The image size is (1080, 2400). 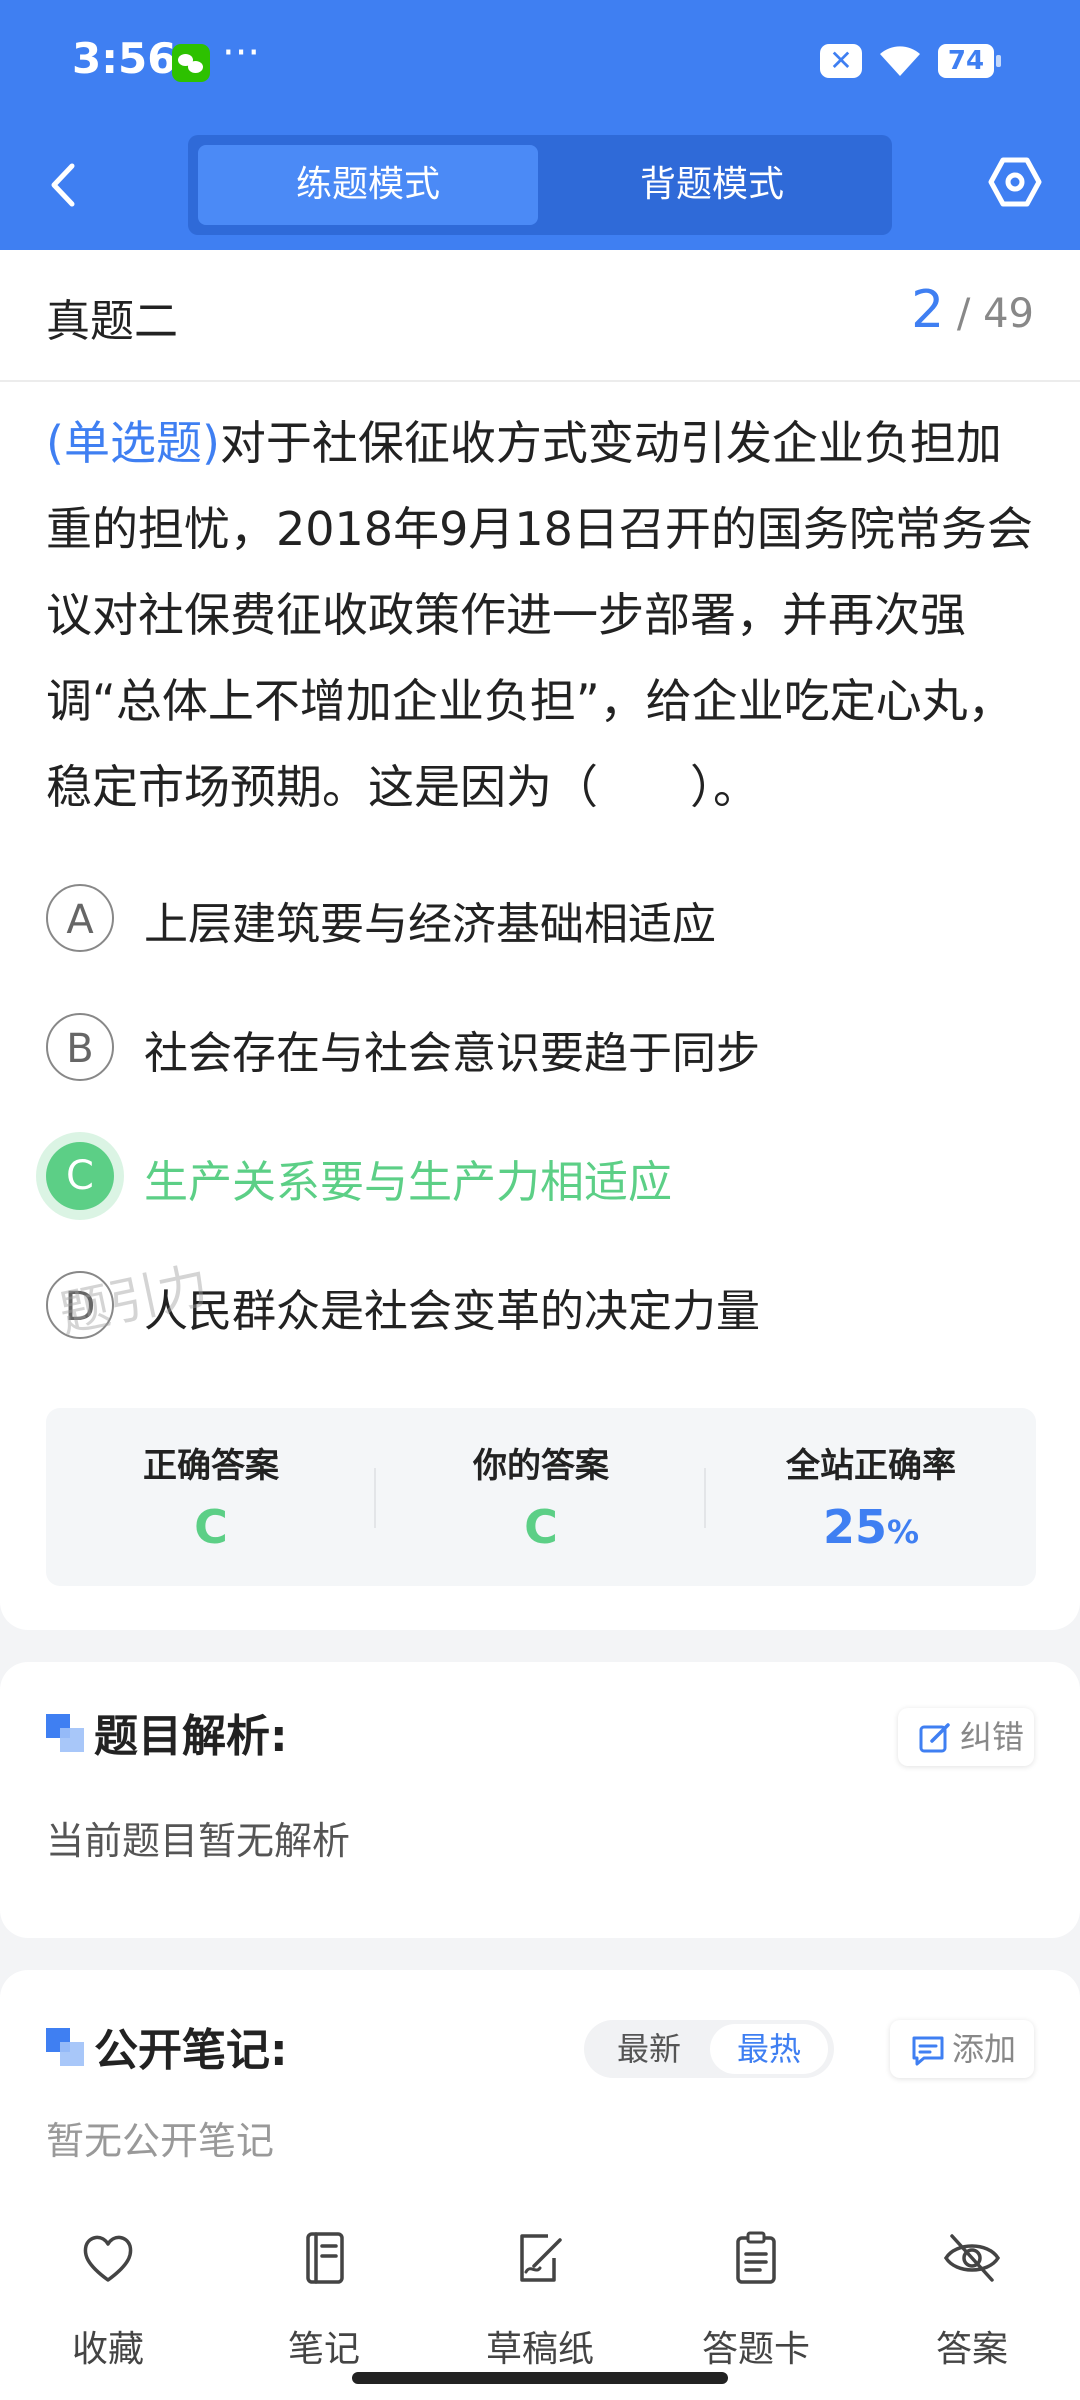 I want to click on stat-label: 你的答案, so click(x=541, y=1466).